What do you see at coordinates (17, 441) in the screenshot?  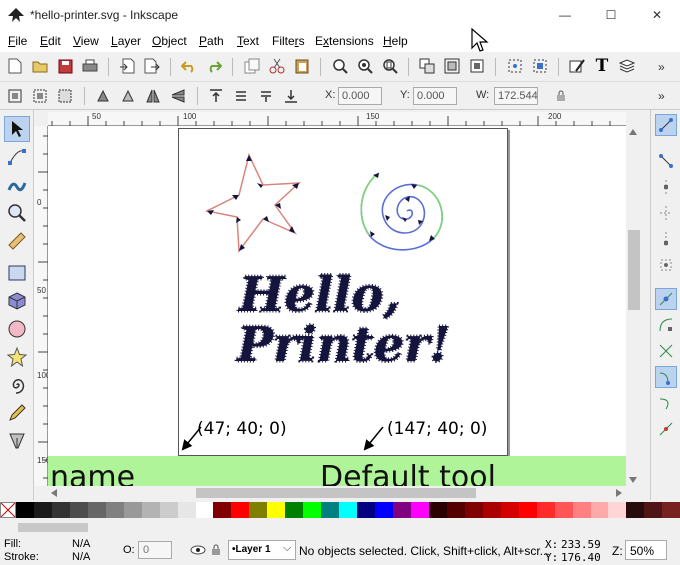 I see `pen-tool-icon` at bounding box center [17, 441].